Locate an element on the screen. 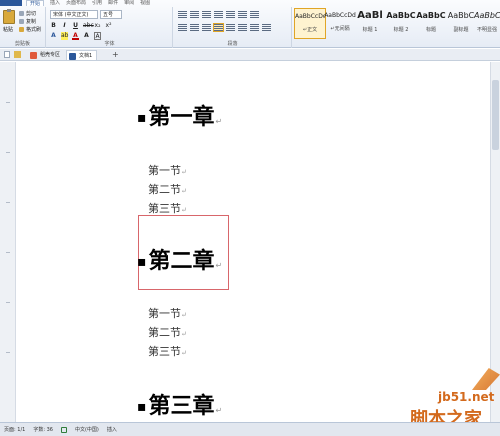 The width and height of the screenshot is (500, 436). align-left-icon is located at coordinates (182, 27).